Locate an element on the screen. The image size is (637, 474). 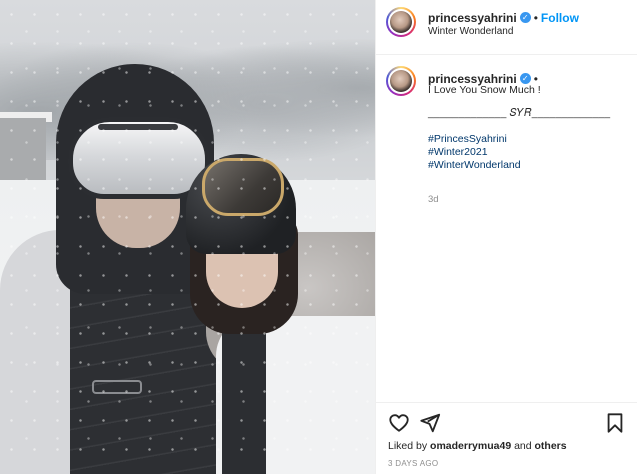
liked-by-others-link: others is located at coordinates (551, 446).